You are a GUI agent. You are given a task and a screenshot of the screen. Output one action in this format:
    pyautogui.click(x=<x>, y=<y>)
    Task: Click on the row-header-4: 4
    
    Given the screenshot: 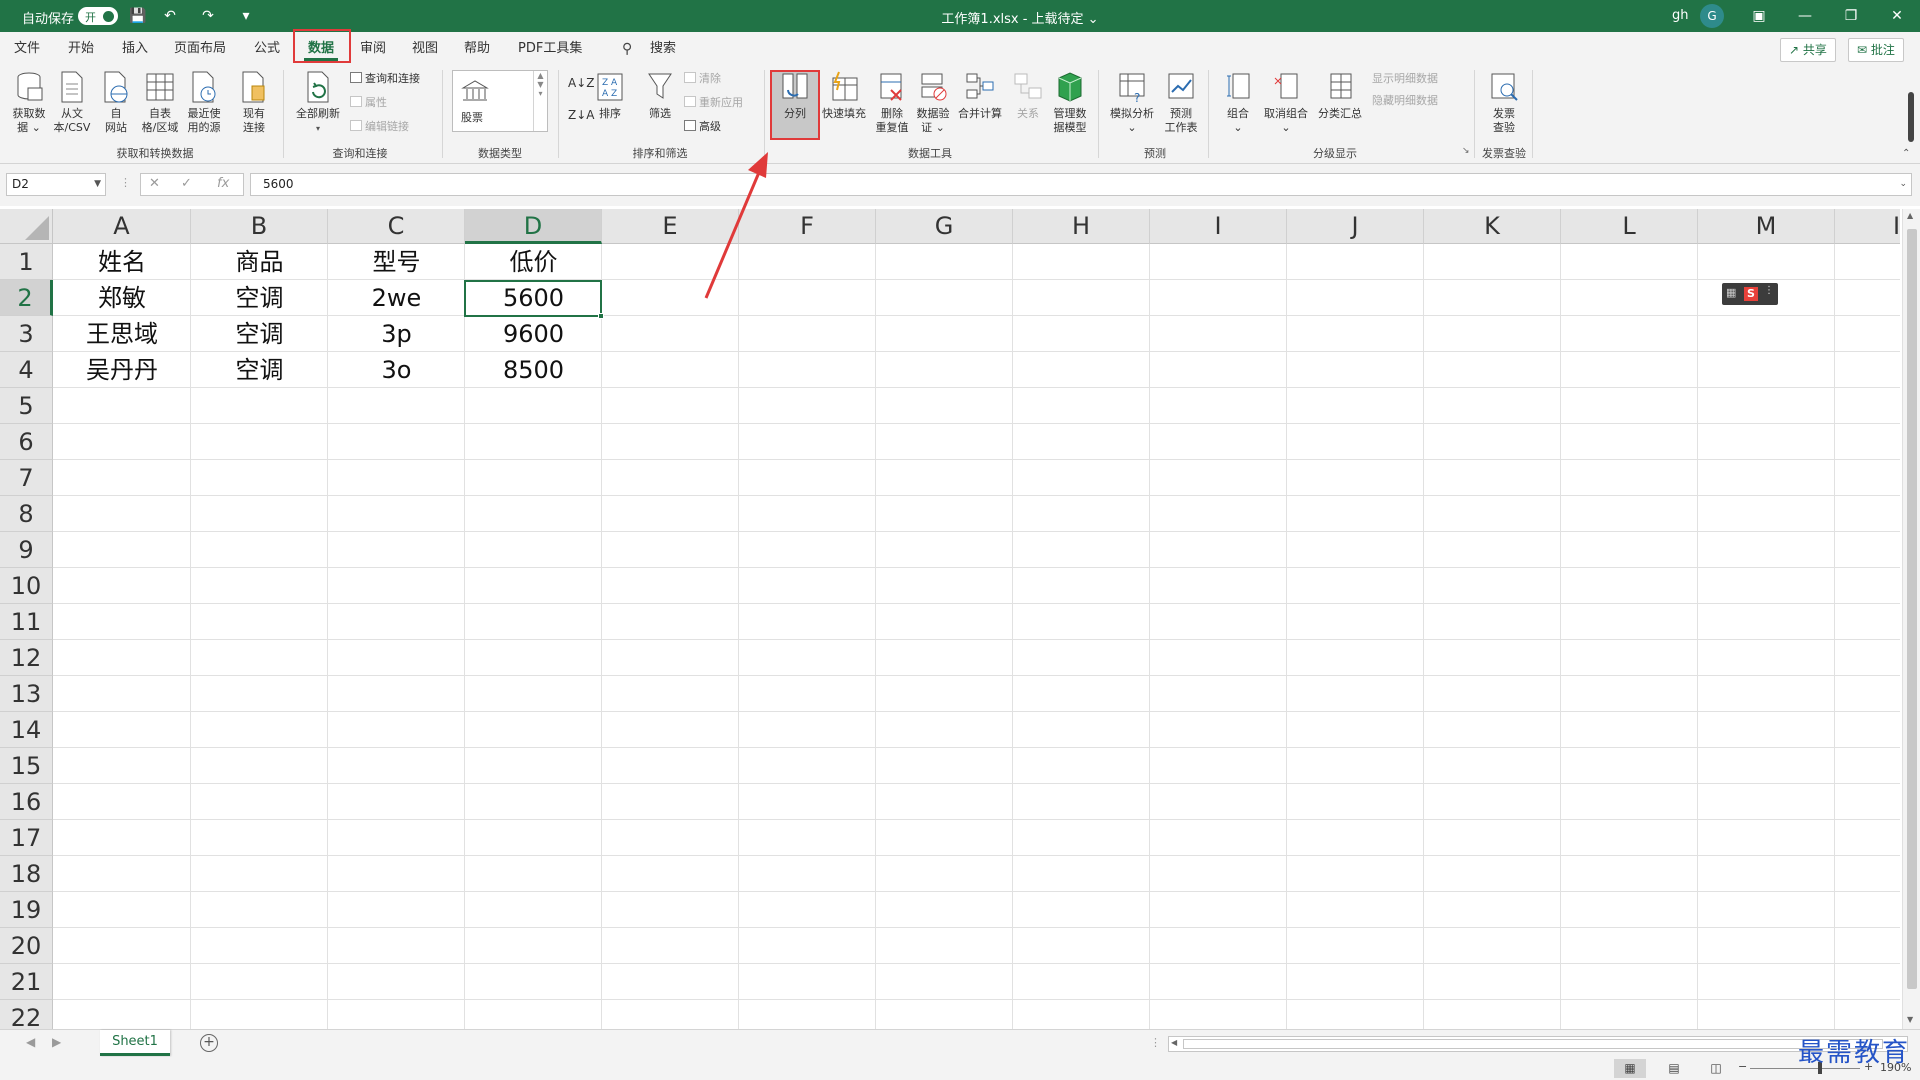 What is the action you would take?
    pyautogui.click(x=26, y=370)
    